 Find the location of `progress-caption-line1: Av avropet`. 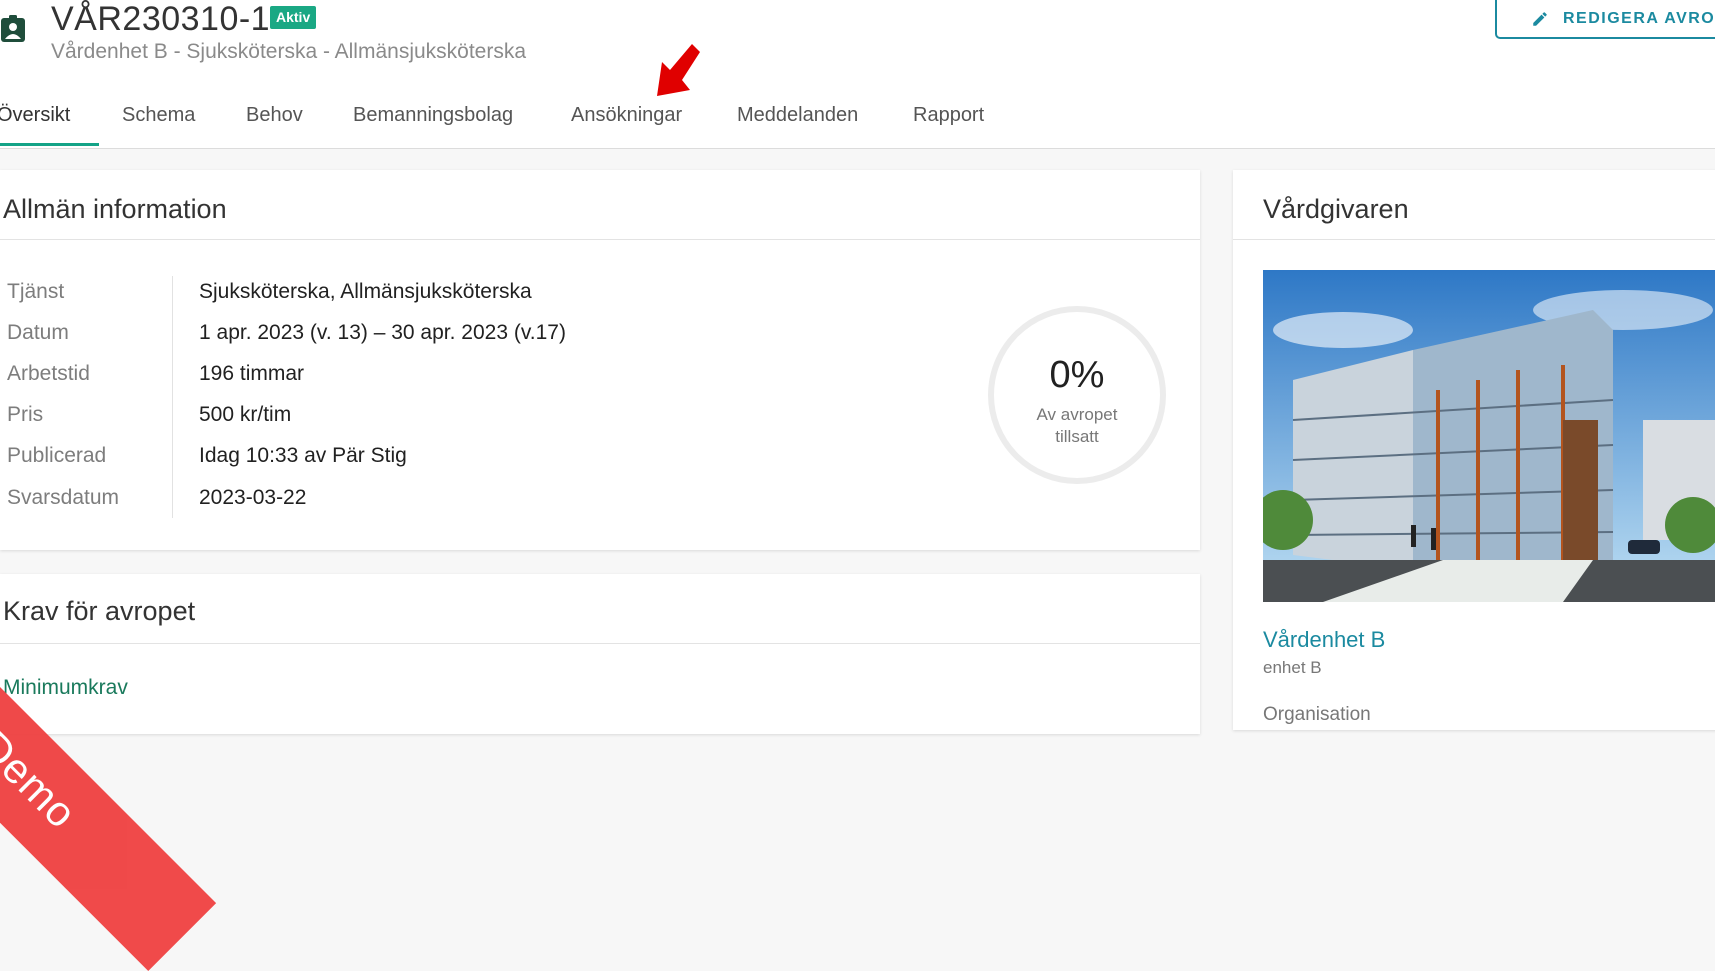

progress-caption-line1: Av avropet is located at coordinates (1077, 414).